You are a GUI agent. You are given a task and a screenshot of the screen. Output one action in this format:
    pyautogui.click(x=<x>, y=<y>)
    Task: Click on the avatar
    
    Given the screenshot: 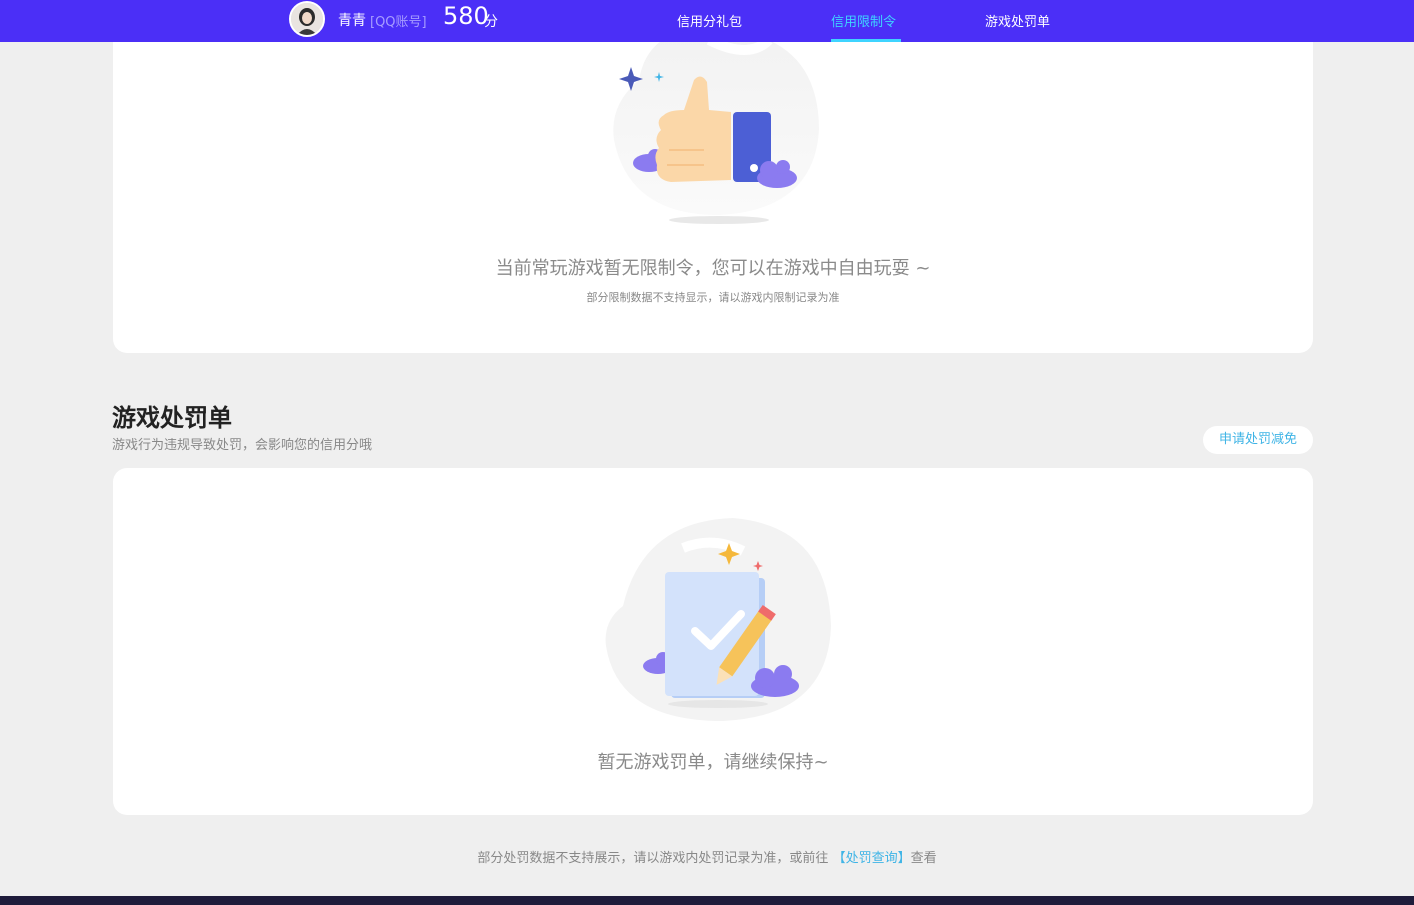 What is the action you would take?
    pyautogui.click(x=307, y=19)
    